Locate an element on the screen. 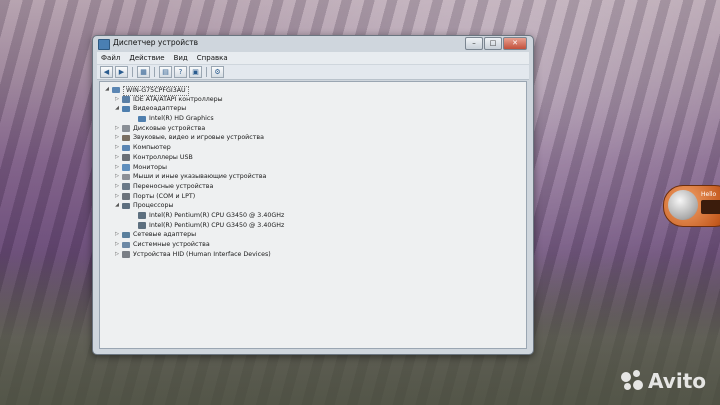  tree-view-icon: ▦ is located at coordinates (143, 72).